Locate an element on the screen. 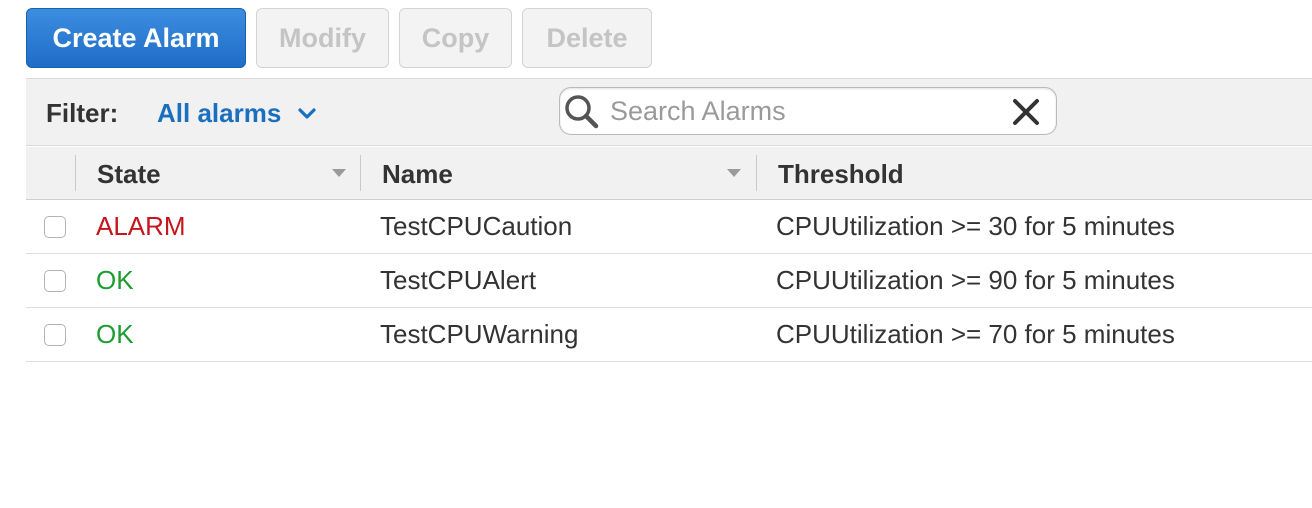  search-icon is located at coordinates (582, 112).